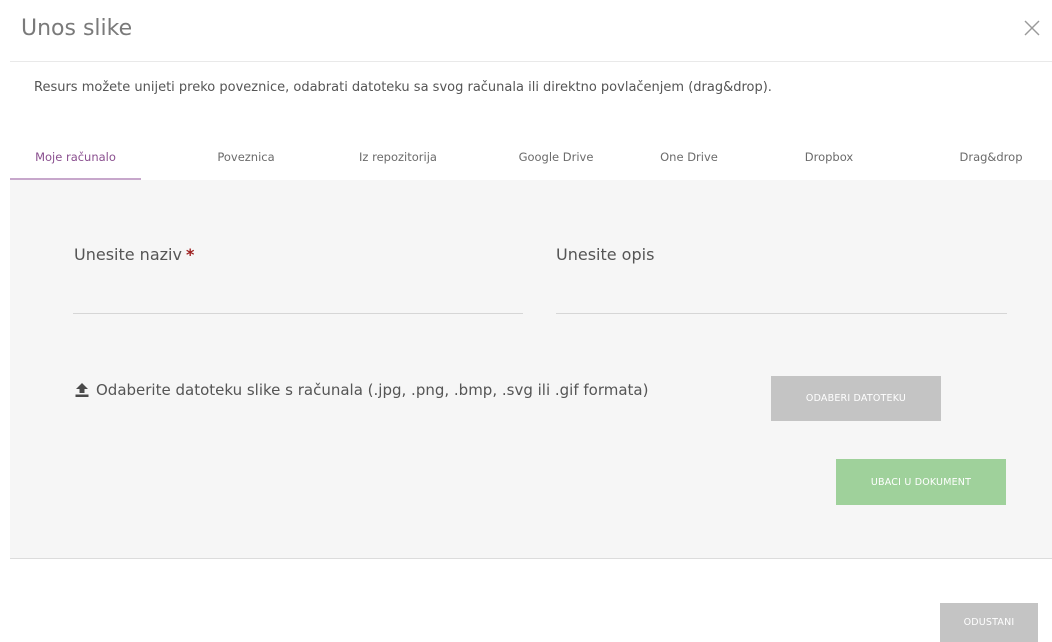 This screenshot has width=1052, height=642. What do you see at coordinates (82, 390) in the screenshot?
I see `upload-icon` at bounding box center [82, 390].